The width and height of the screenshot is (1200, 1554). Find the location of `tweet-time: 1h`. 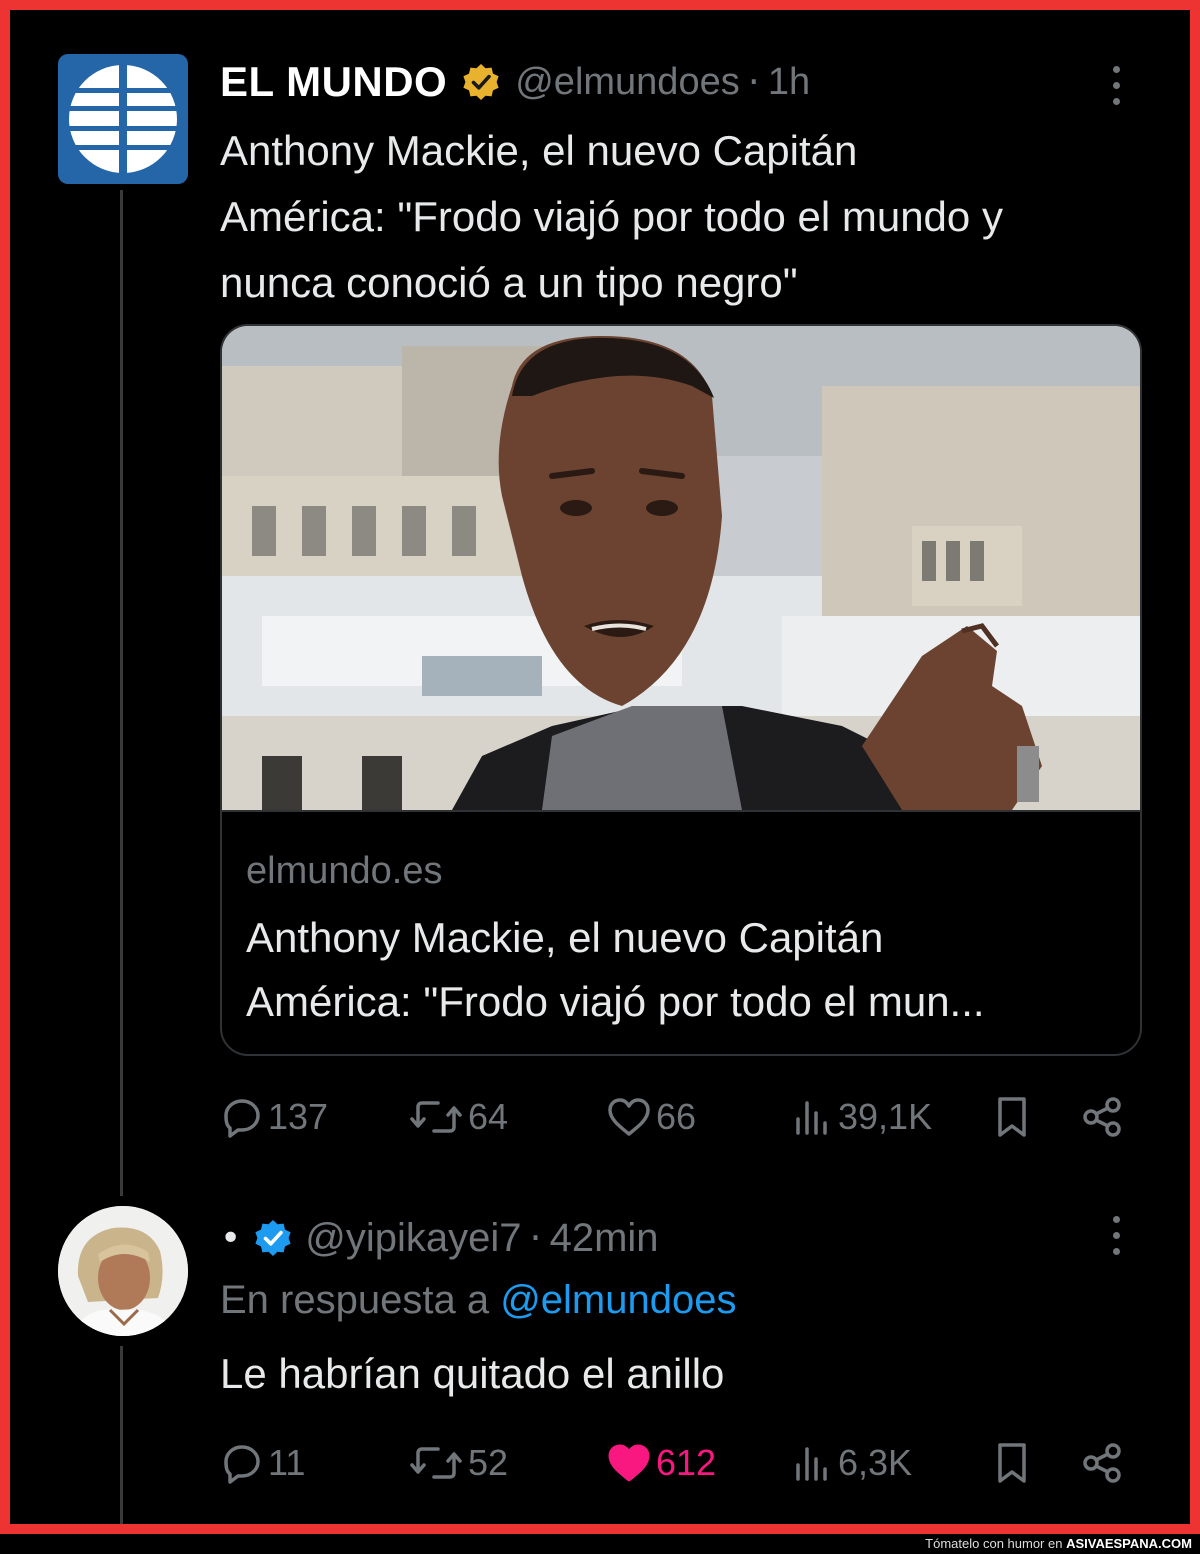

tweet-time: 1h is located at coordinates (789, 82).